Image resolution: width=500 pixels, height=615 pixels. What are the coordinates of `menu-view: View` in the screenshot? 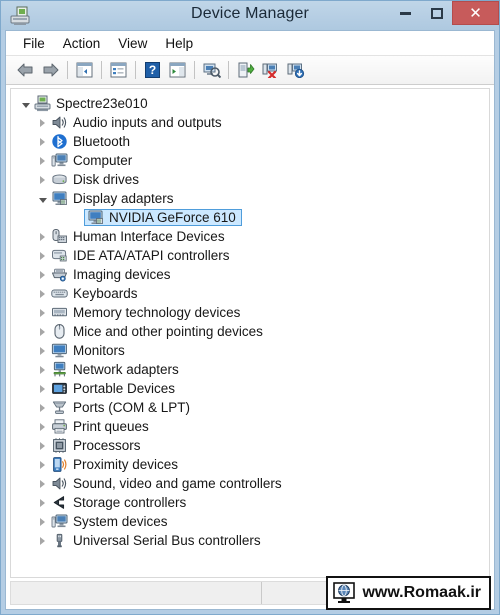 It's located at (132, 43).